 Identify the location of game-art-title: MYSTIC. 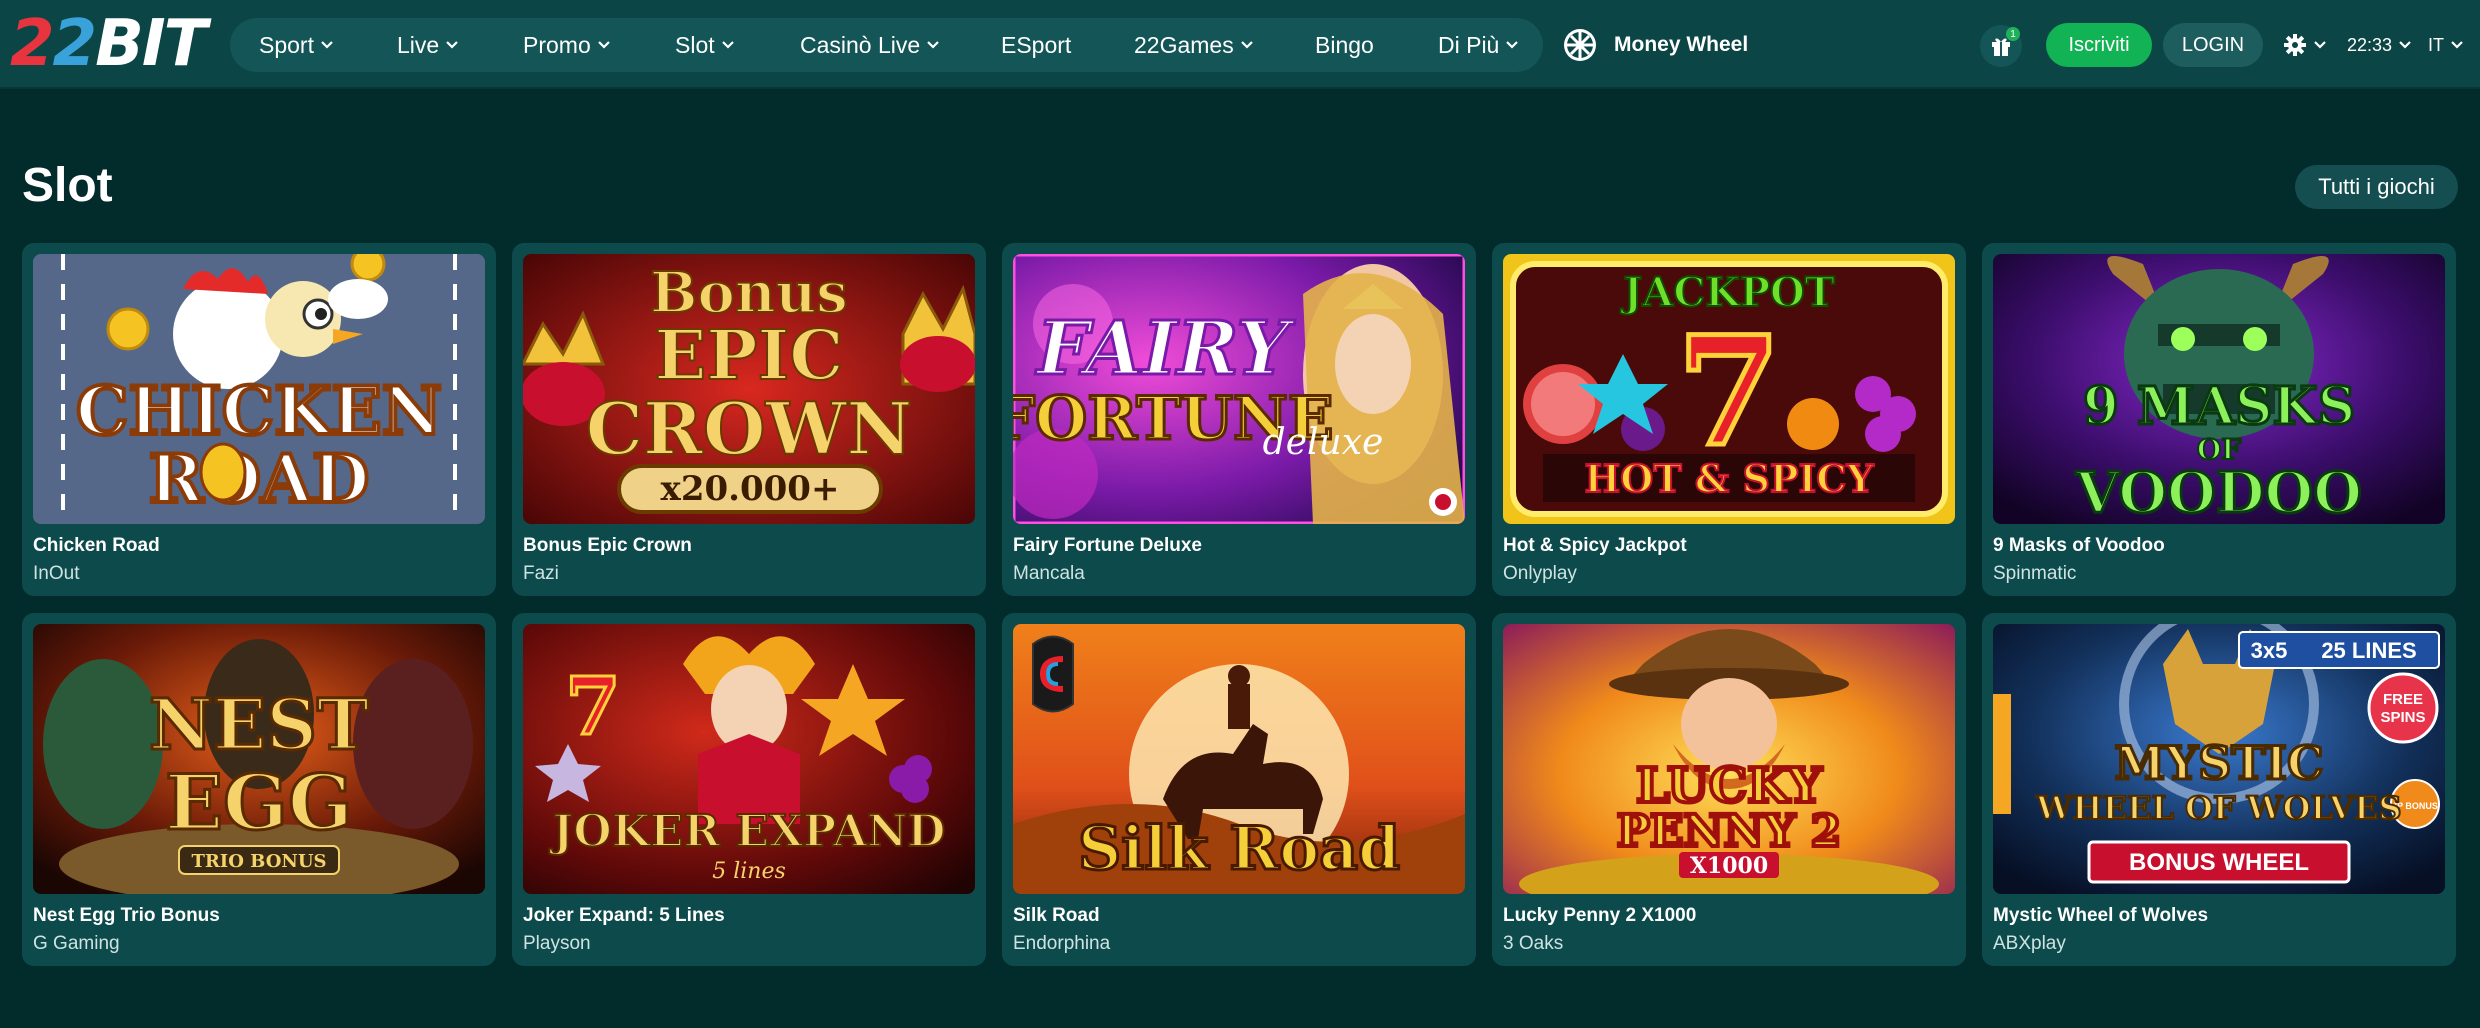
(2218, 763).